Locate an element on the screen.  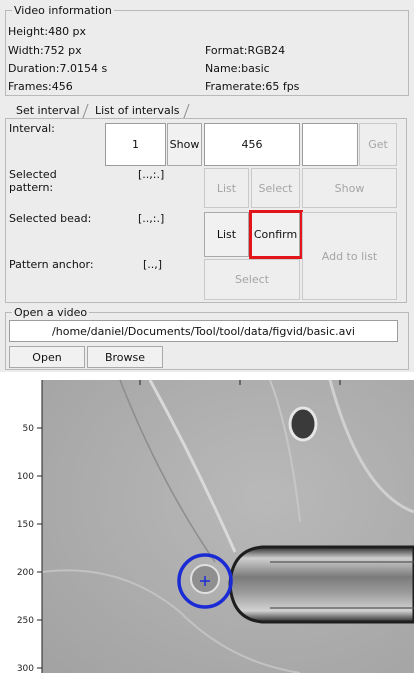
video-width: Width:752 px is located at coordinates (45, 50).